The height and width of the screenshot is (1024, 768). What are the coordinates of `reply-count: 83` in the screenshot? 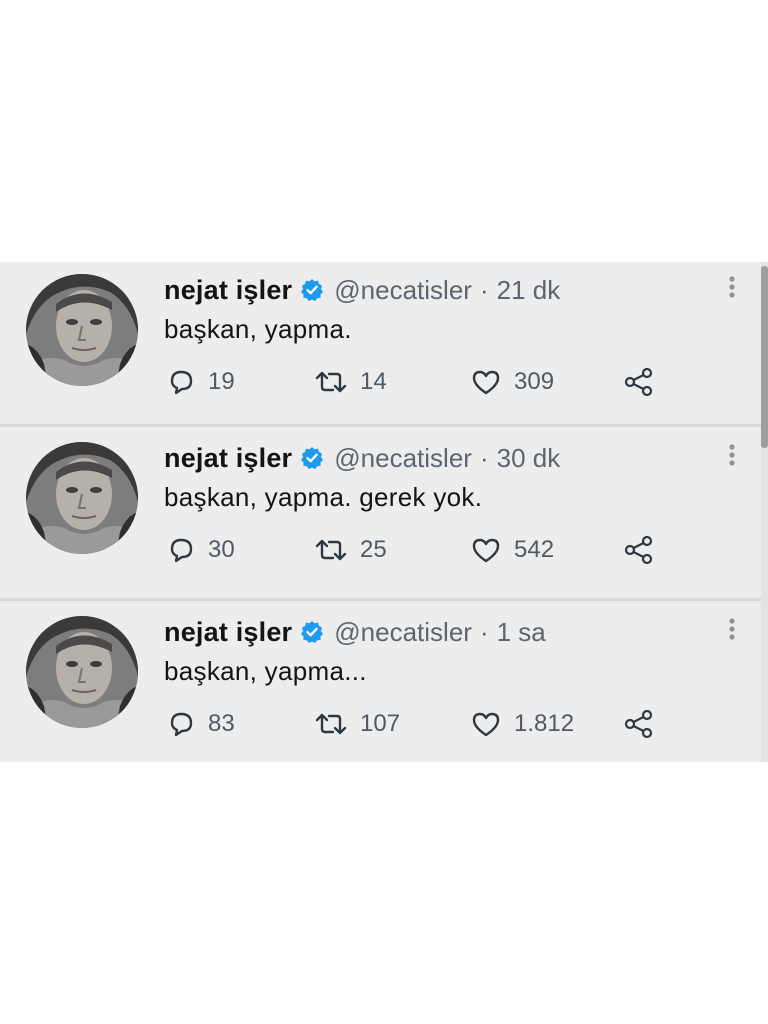 It's located at (221, 723).